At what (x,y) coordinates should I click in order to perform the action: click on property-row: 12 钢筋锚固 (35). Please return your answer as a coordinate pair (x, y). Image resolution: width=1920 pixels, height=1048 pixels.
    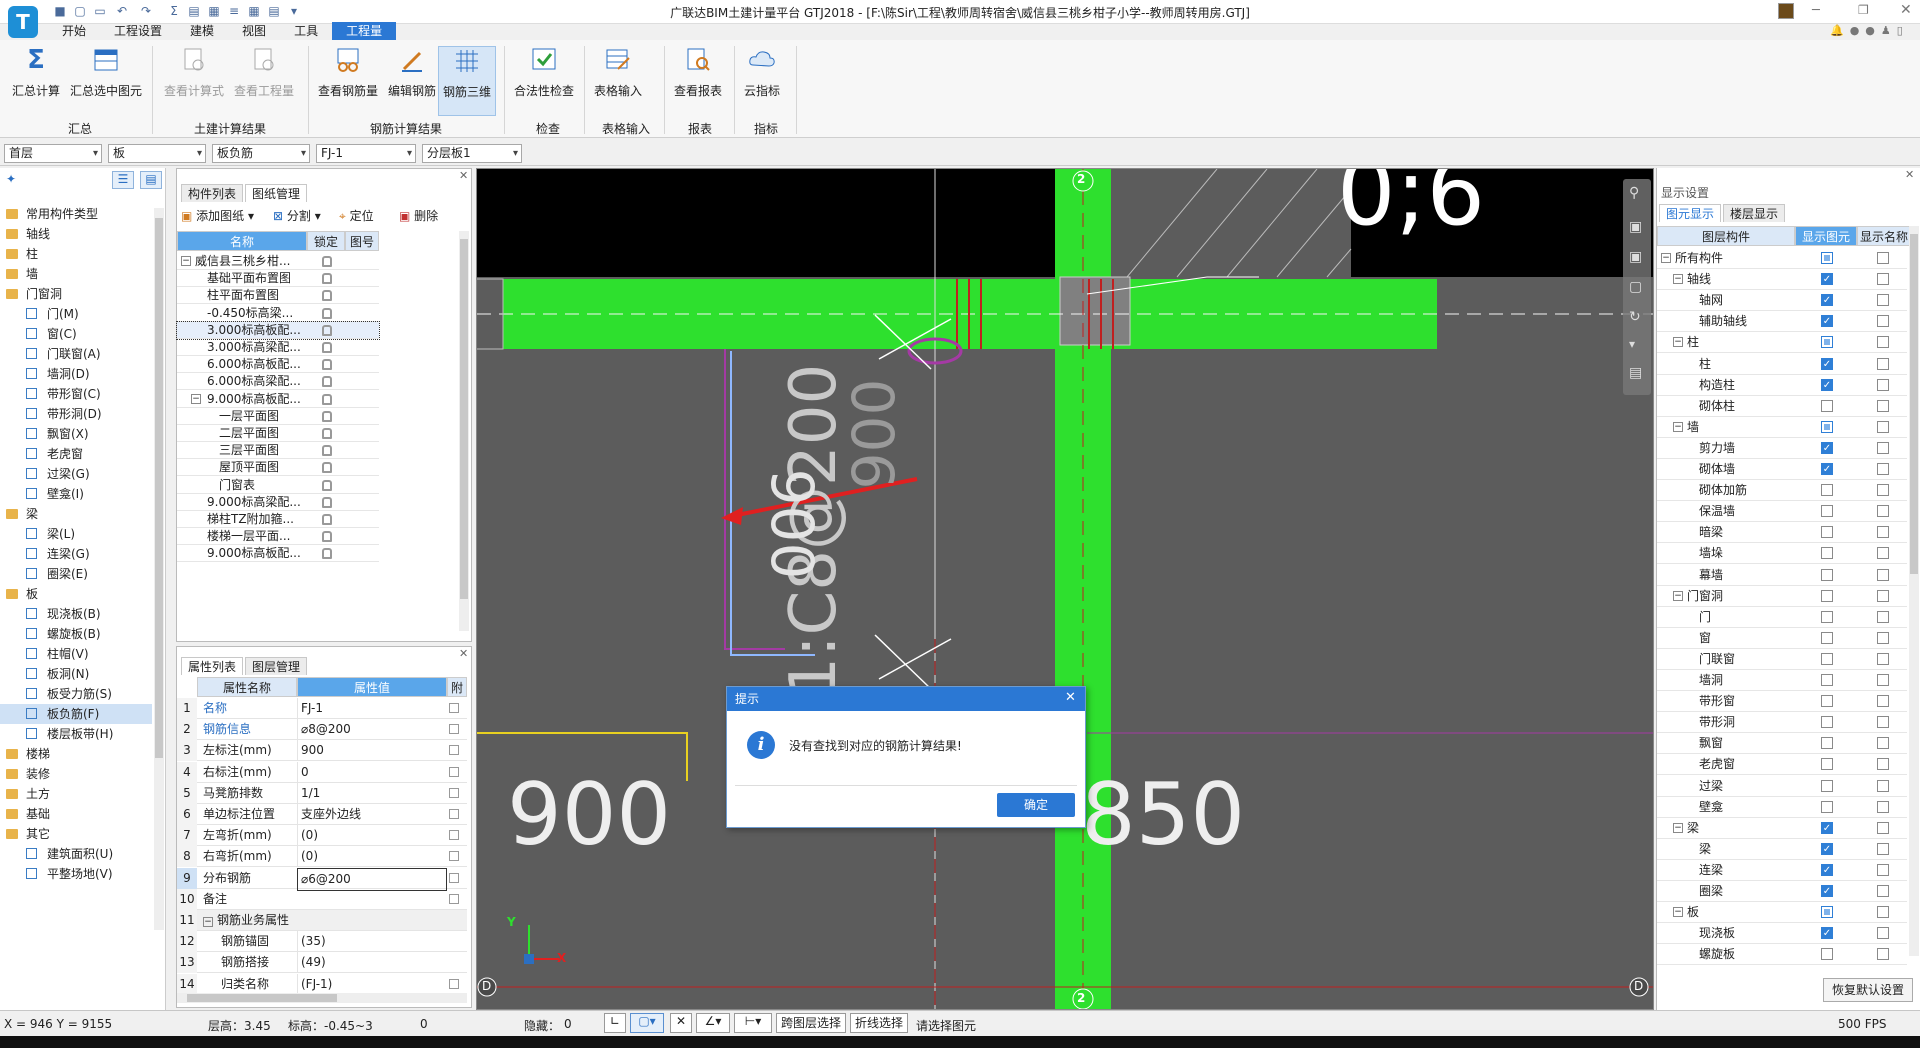
    Looking at the image, I should click on (322, 942).